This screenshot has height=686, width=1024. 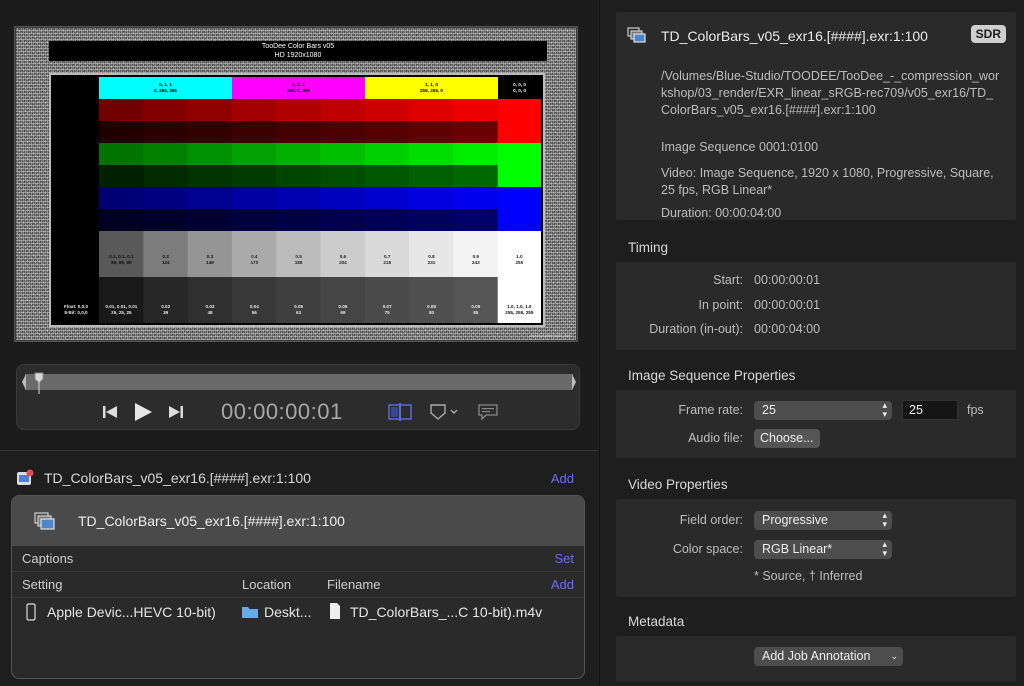 What do you see at coordinates (165, 306) in the screenshot?
I see `dark-float-label: 0.02` at bounding box center [165, 306].